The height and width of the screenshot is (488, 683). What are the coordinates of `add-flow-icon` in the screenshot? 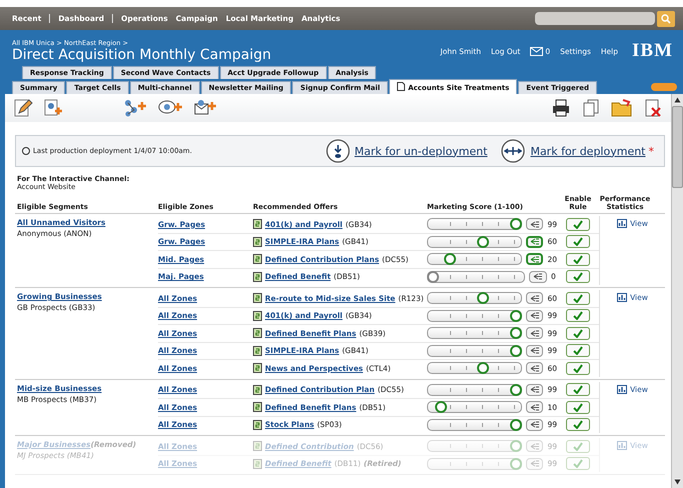 It's located at (135, 108).